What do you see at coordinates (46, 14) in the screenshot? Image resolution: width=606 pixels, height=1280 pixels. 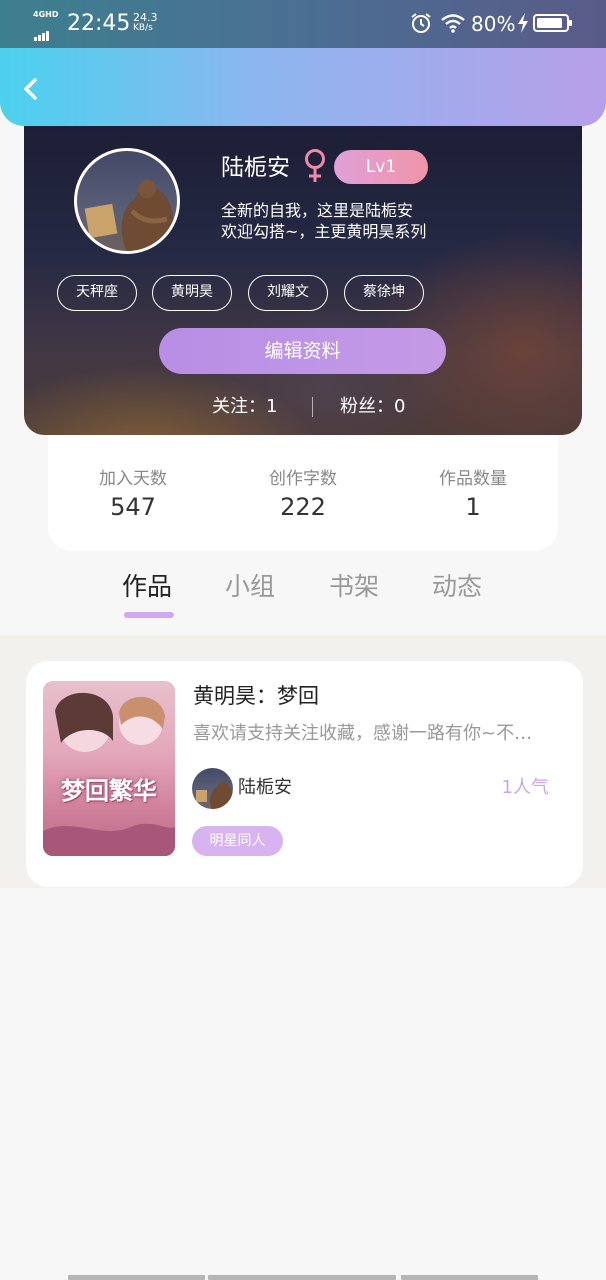 I see `network-type: 4GHD` at bounding box center [46, 14].